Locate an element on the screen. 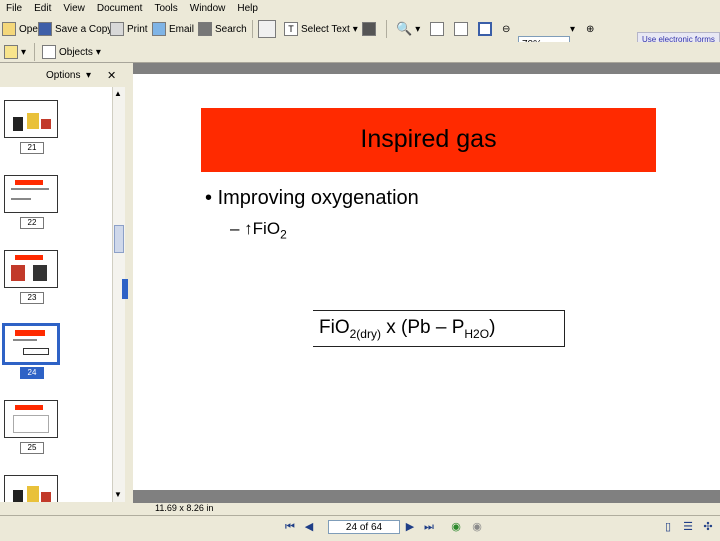 This screenshot has height=541, width=720. zoom-in-button: 🔍 ▾ is located at coordinates (408, 29).